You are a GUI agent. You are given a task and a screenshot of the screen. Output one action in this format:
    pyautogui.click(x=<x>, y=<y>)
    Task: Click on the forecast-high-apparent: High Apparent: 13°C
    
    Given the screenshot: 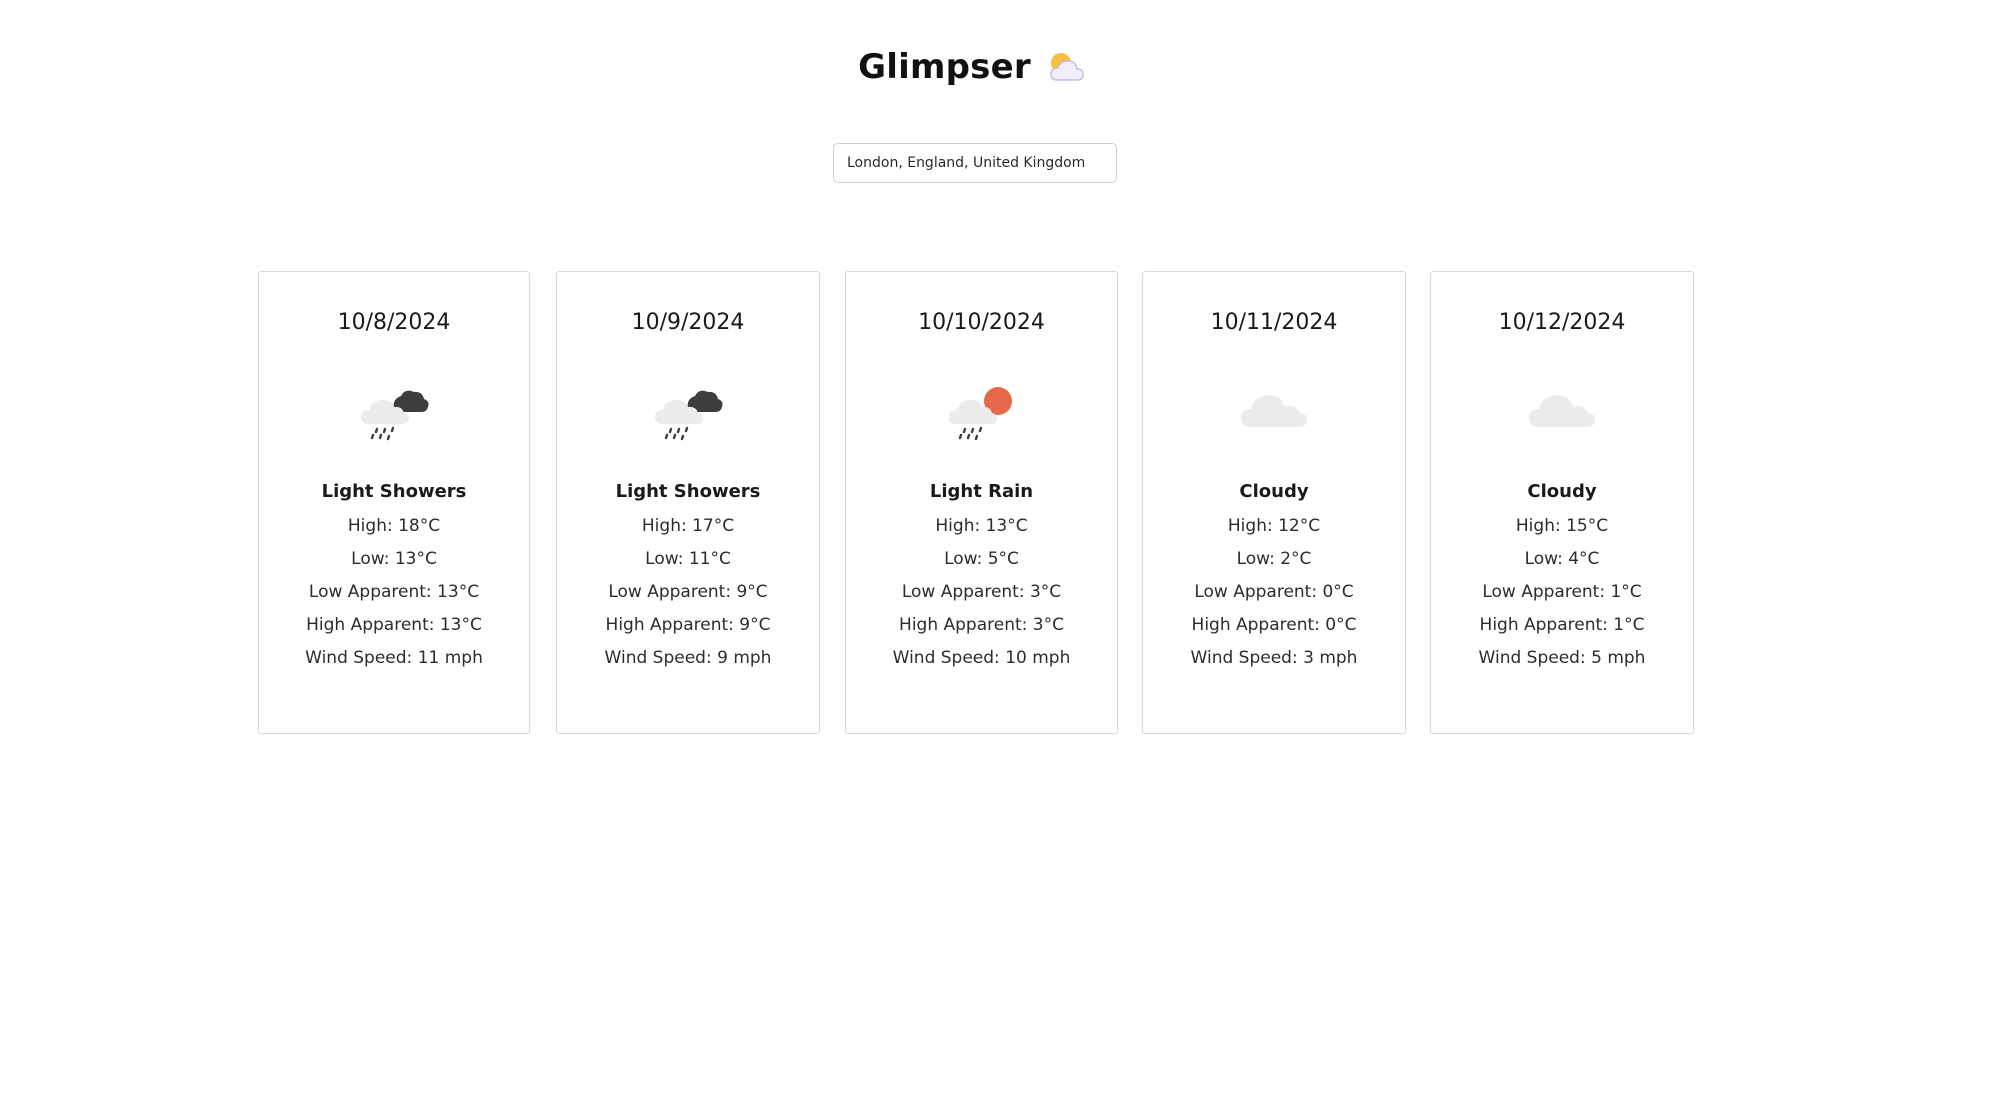 What is the action you would take?
    pyautogui.click(x=394, y=625)
    